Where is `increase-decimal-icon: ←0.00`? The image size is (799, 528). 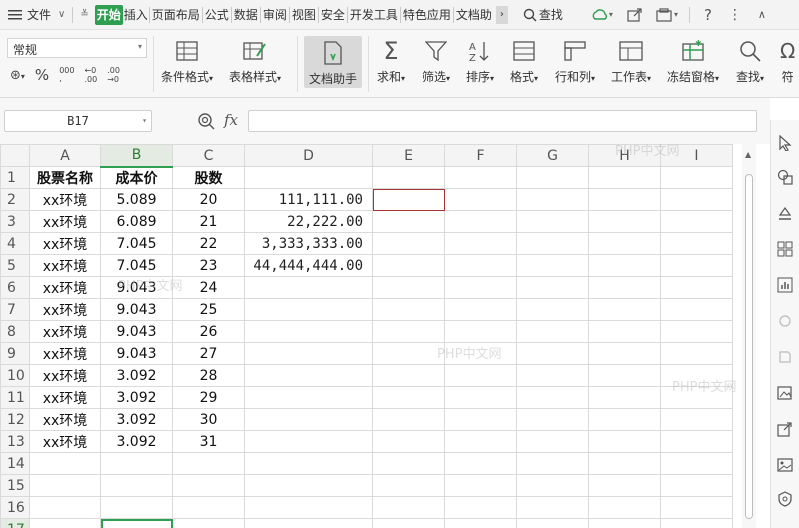 increase-decimal-icon: ←0.00 is located at coordinates (90, 75).